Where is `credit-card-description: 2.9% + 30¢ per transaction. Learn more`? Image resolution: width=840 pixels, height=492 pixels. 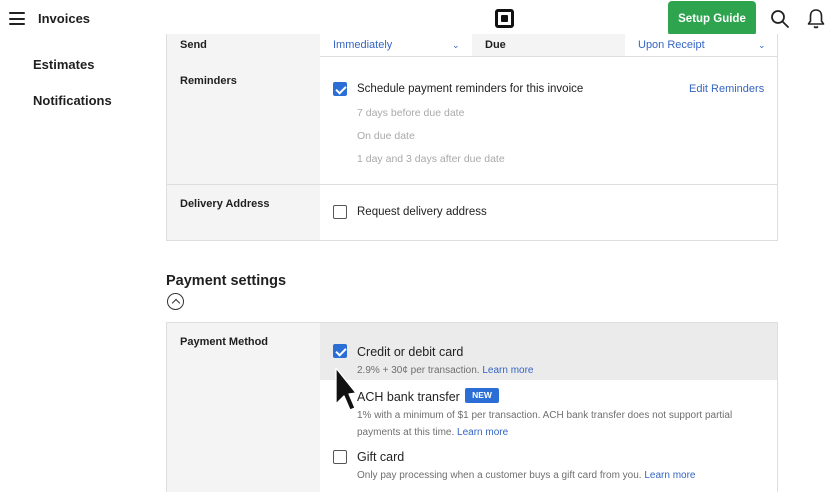 credit-card-description: 2.9% + 30¢ per transaction. Learn more is located at coordinates (445, 370).